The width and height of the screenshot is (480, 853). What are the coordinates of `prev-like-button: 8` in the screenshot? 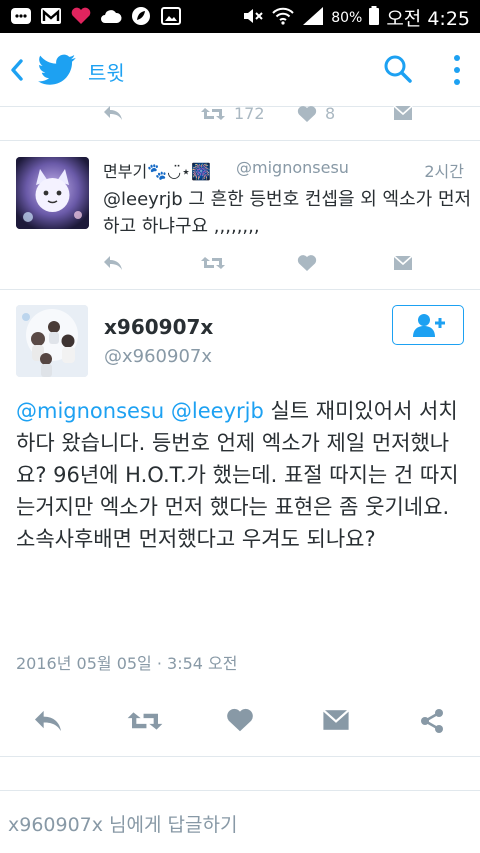 It's located at (316, 113).